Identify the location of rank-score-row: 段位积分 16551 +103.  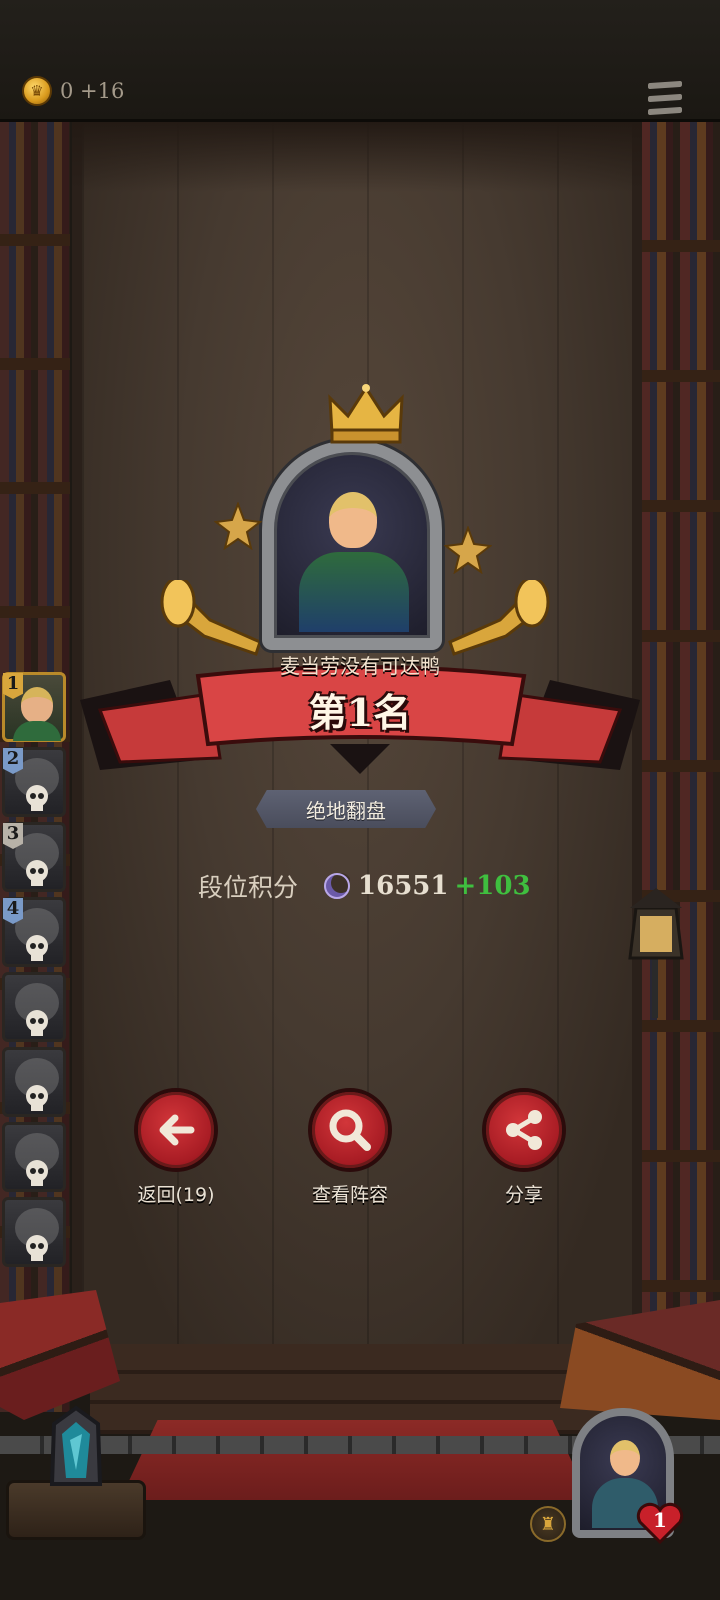
(364, 886).